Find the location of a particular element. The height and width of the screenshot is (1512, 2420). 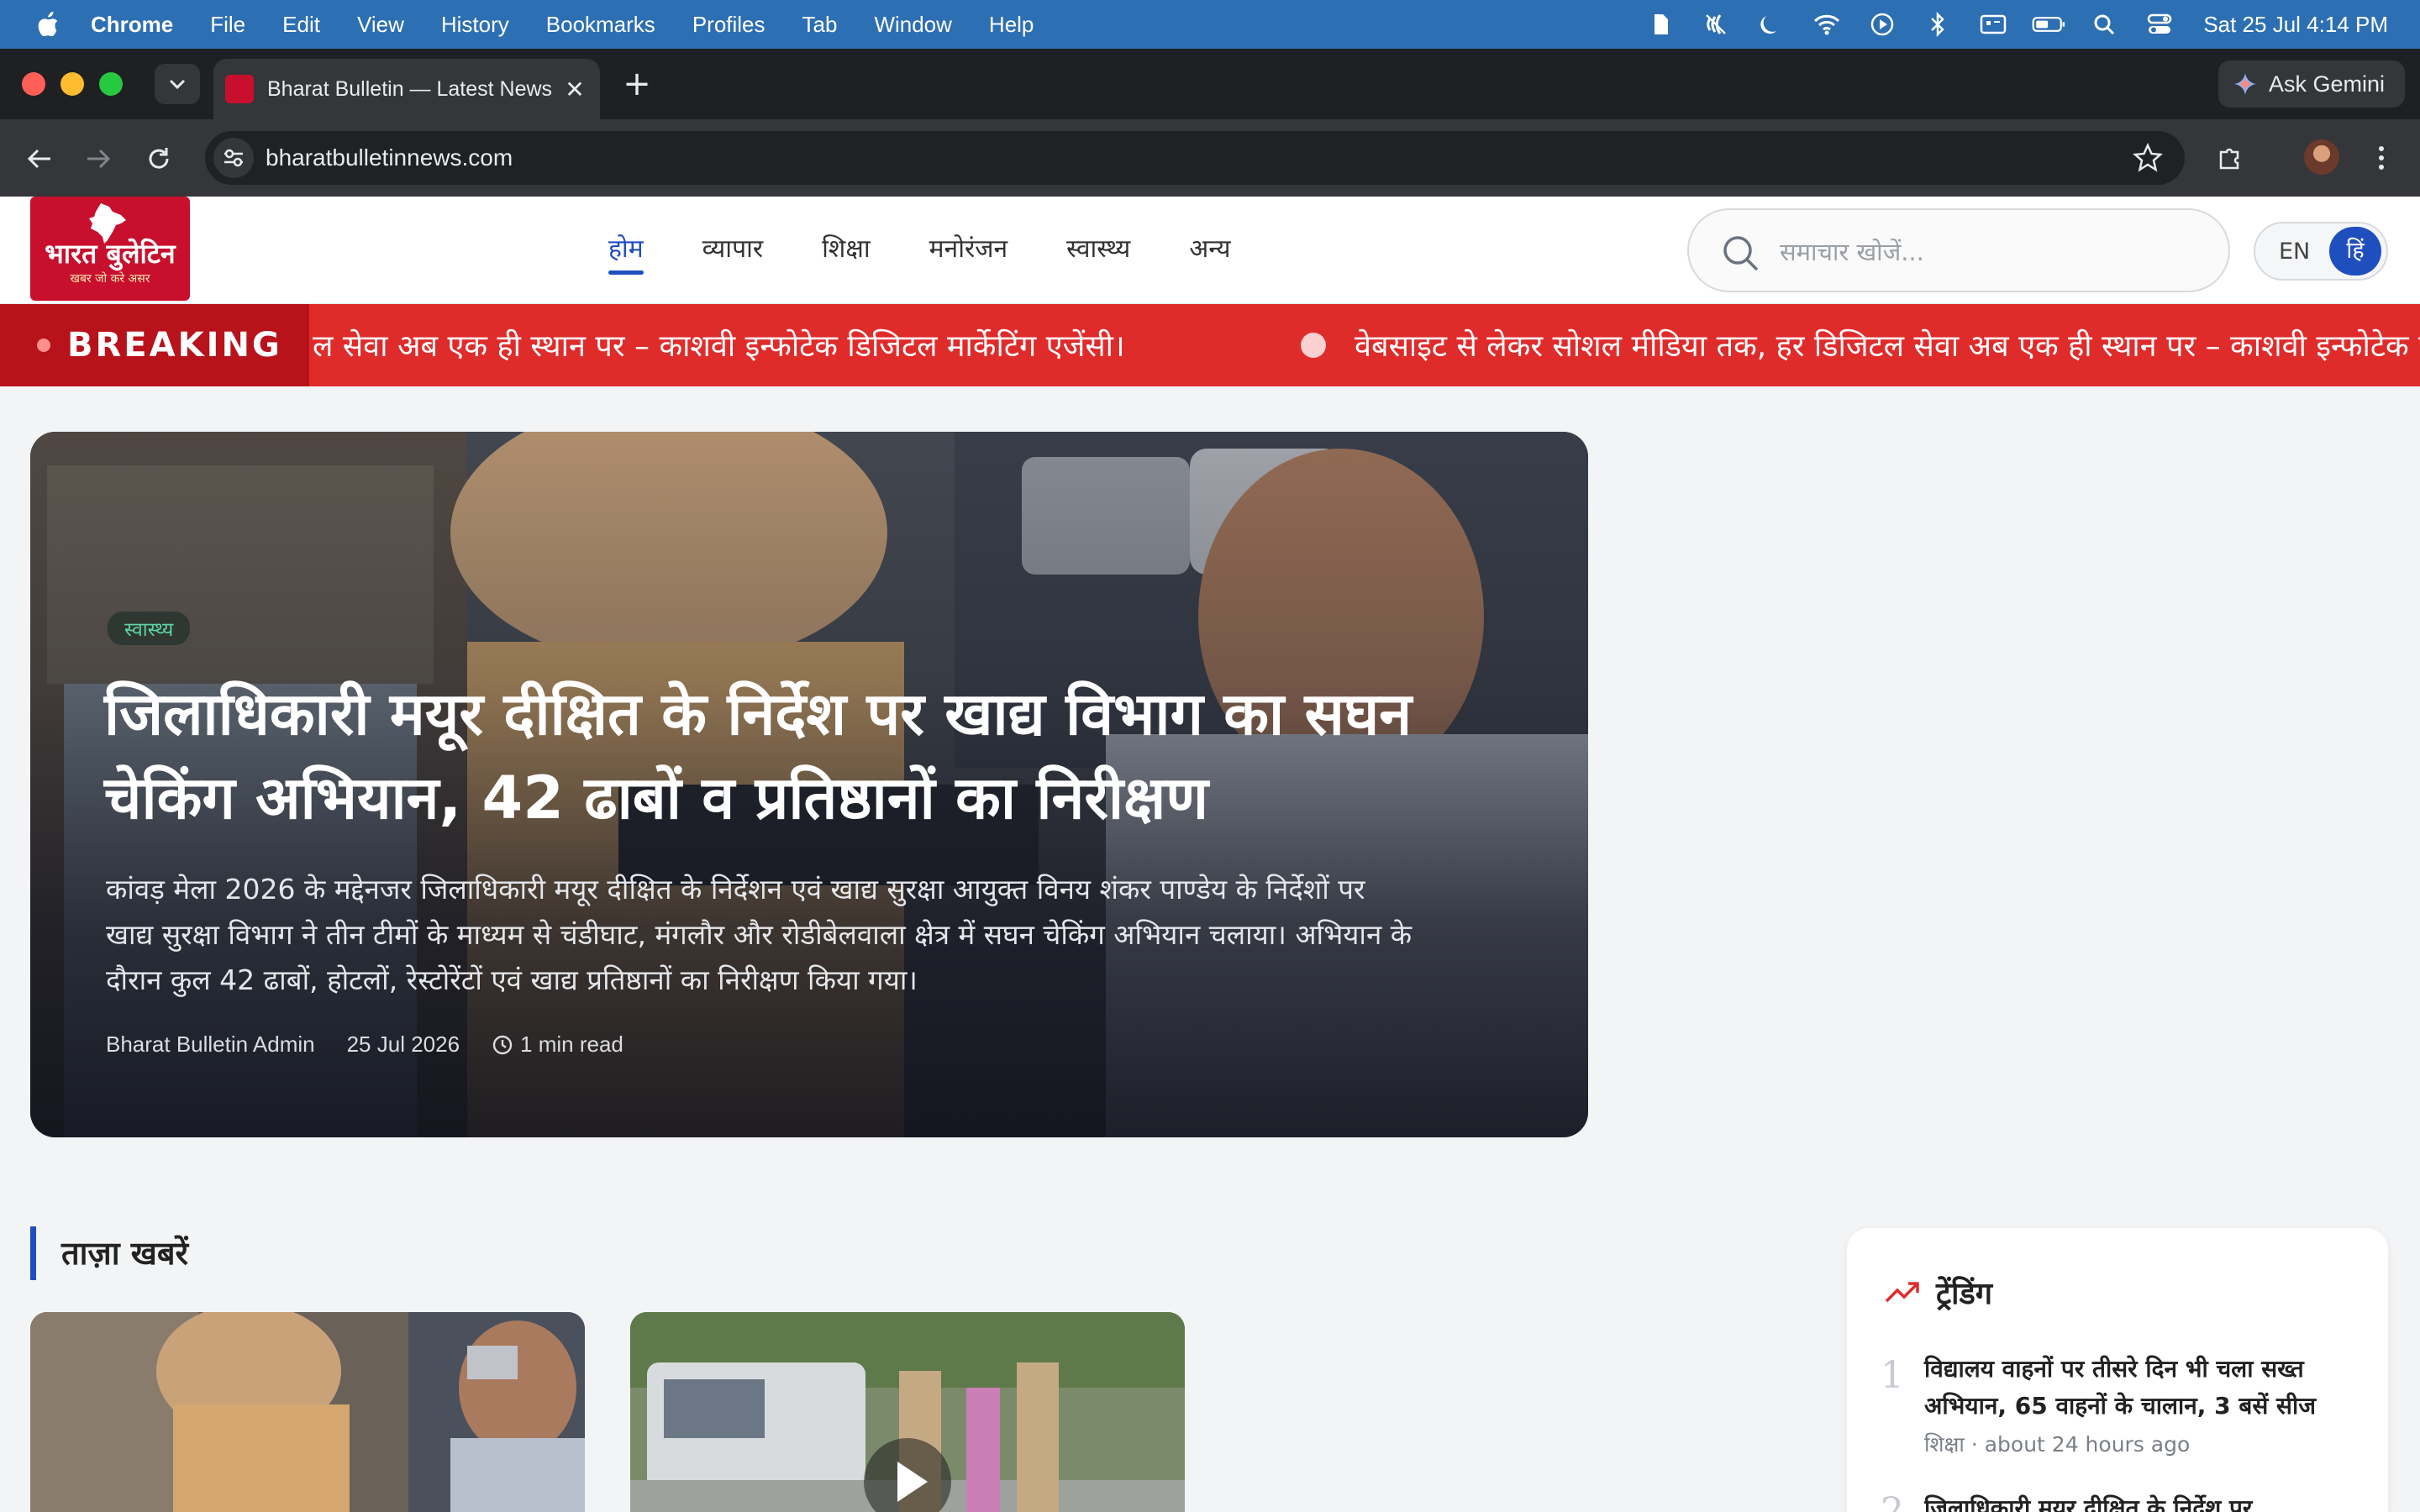

now-playing-icon is located at coordinates (1882, 24).